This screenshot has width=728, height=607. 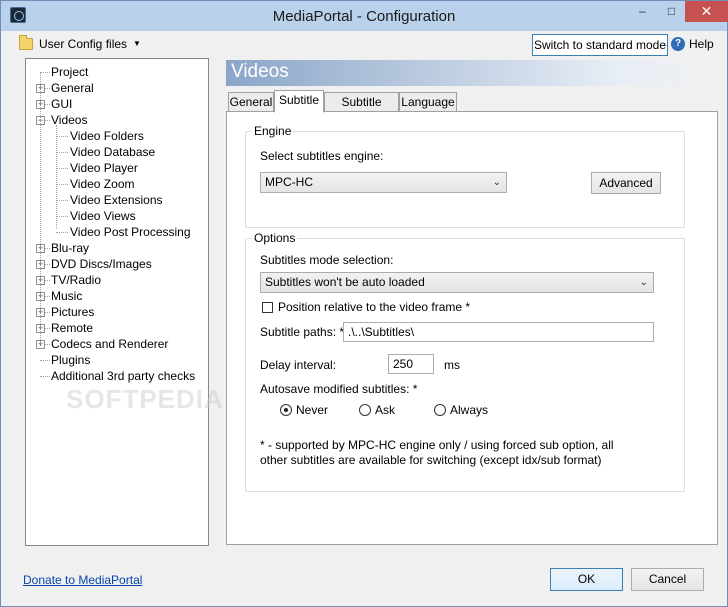 What do you see at coordinates (104, 168) in the screenshot?
I see `tree-item-video-player: Video Player` at bounding box center [104, 168].